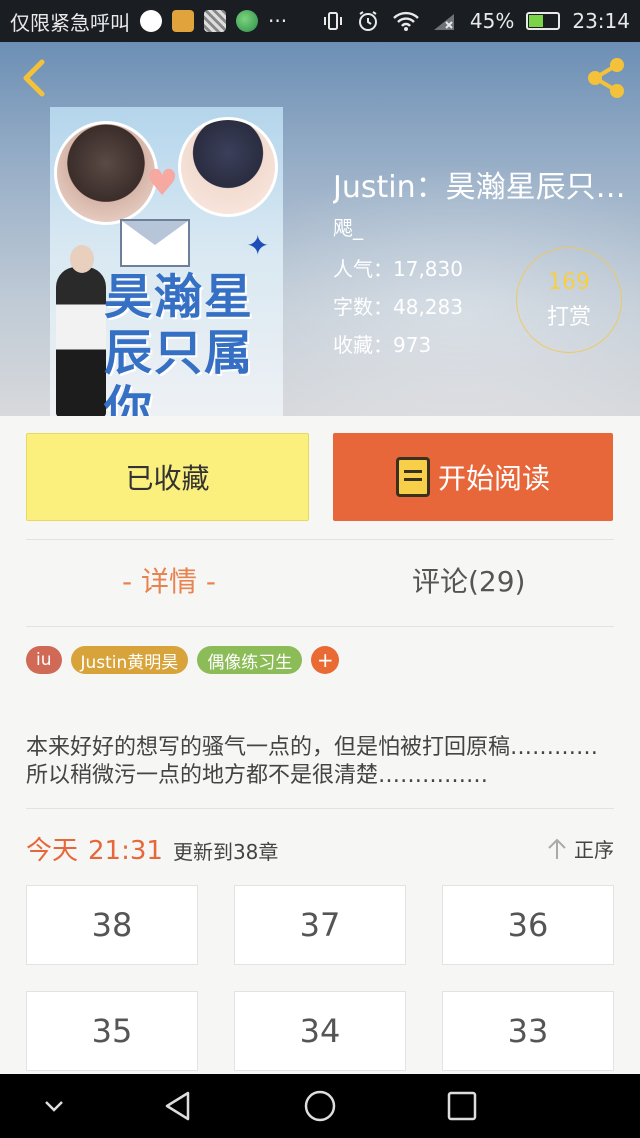  What do you see at coordinates (52, 851) in the screenshot?
I see `update-day: 今天` at bounding box center [52, 851].